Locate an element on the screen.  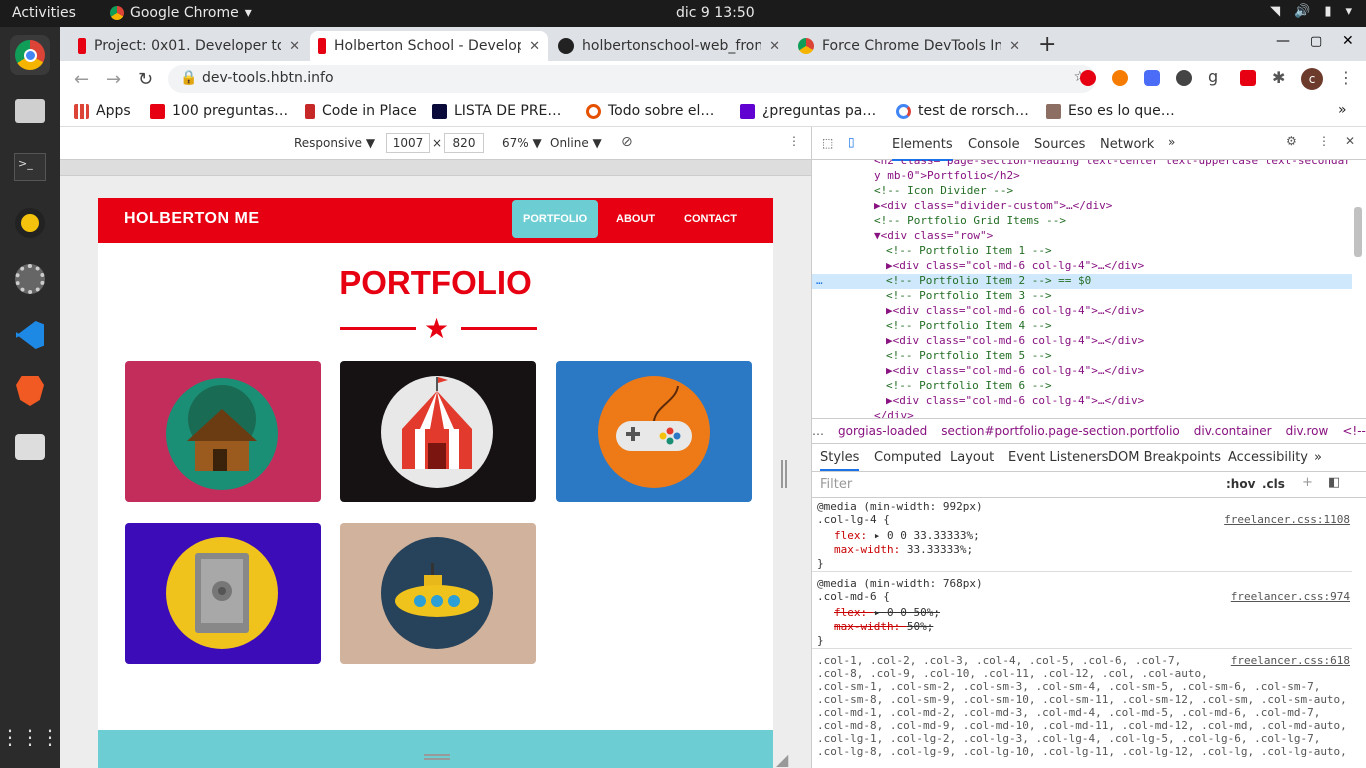
dom-node: <!-- Icon Divider --> is located at coordinates (1113, 191).